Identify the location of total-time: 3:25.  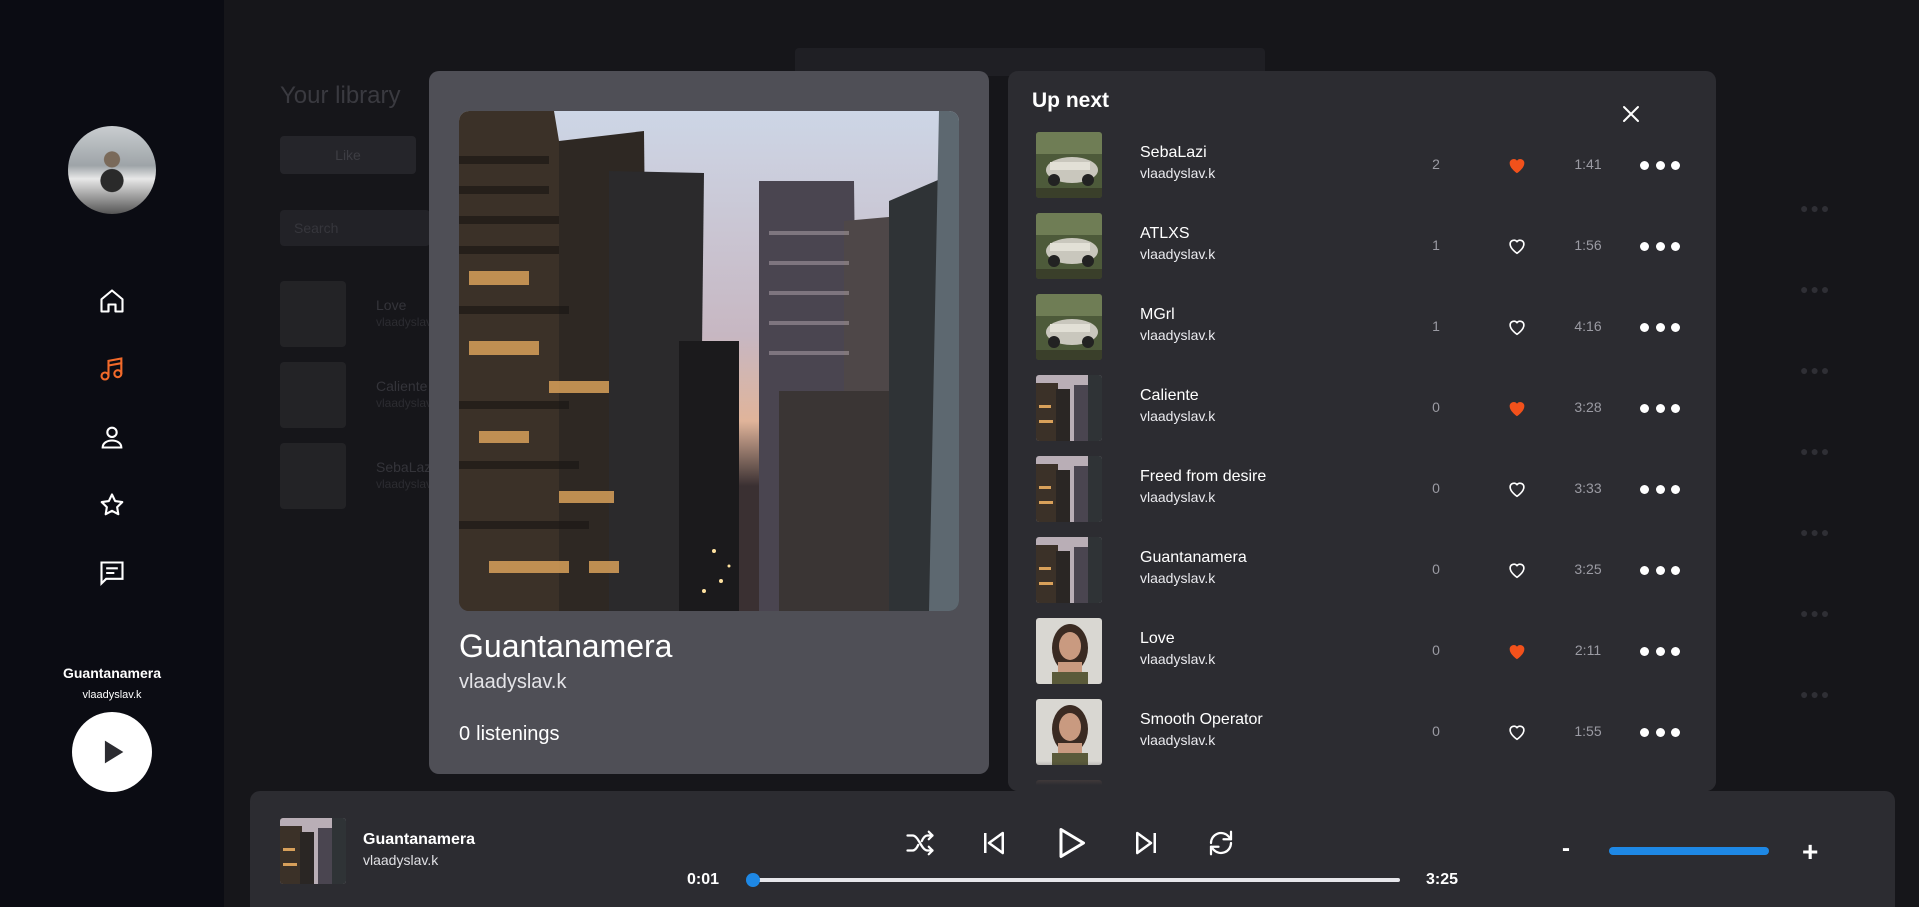
(1442, 879).